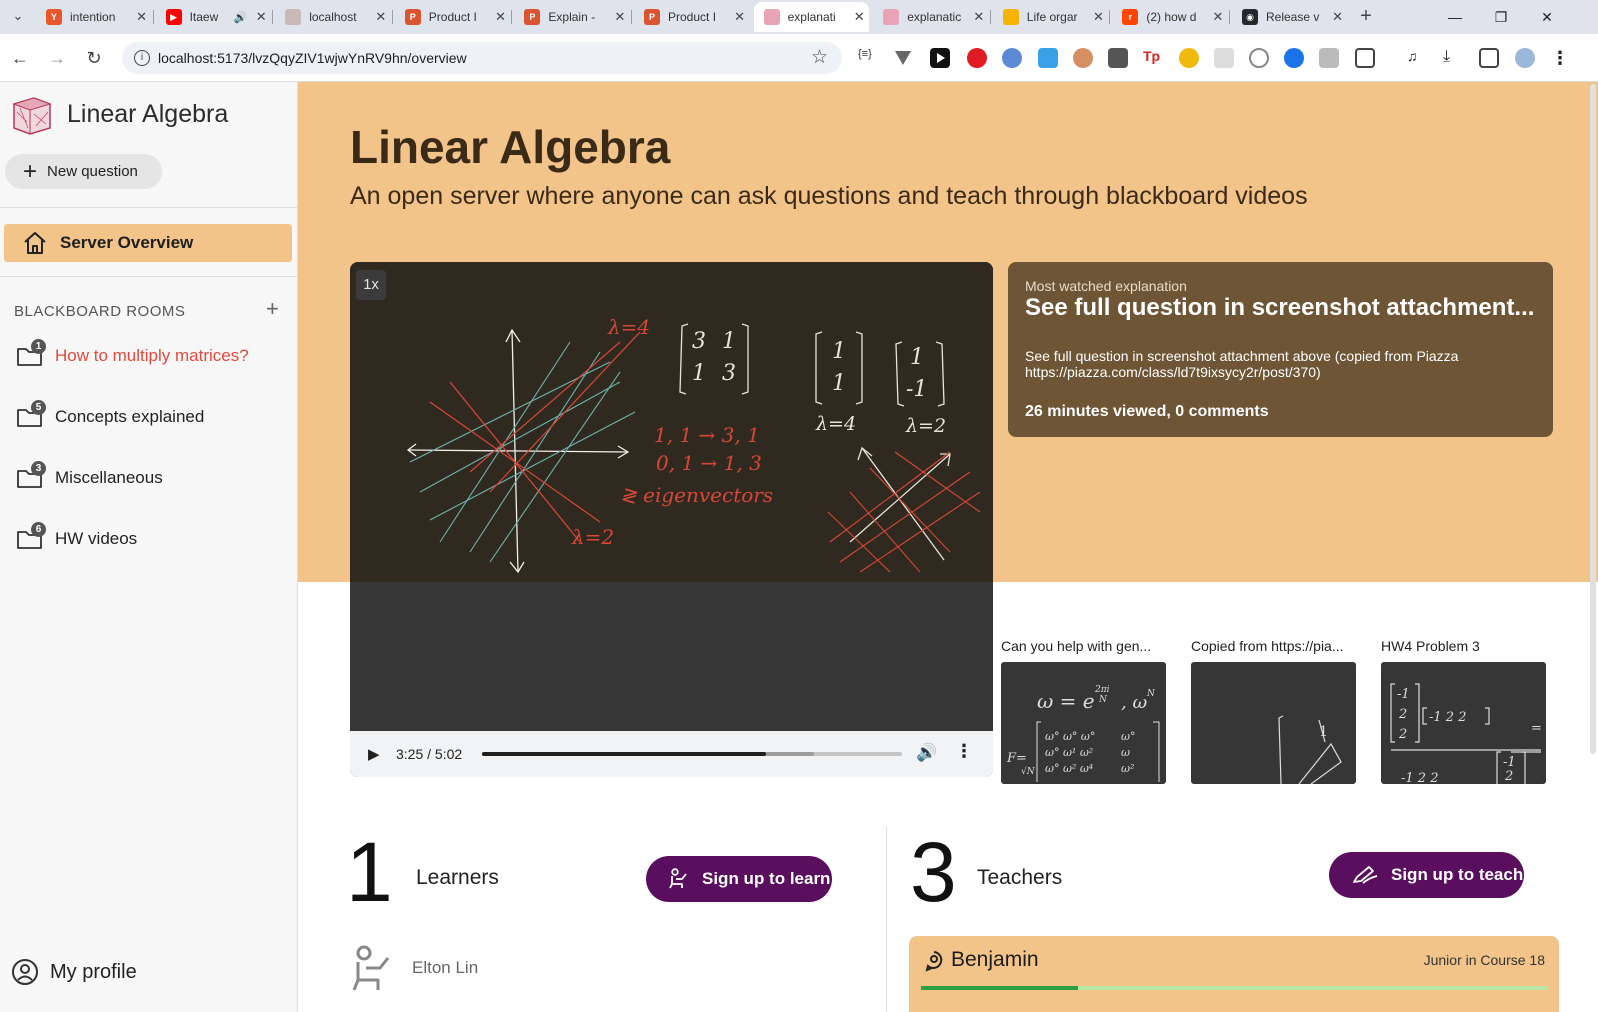  Describe the element at coordinates (1417, 58) in the screenshot. I see `media-control-icon: ♫` at that location.